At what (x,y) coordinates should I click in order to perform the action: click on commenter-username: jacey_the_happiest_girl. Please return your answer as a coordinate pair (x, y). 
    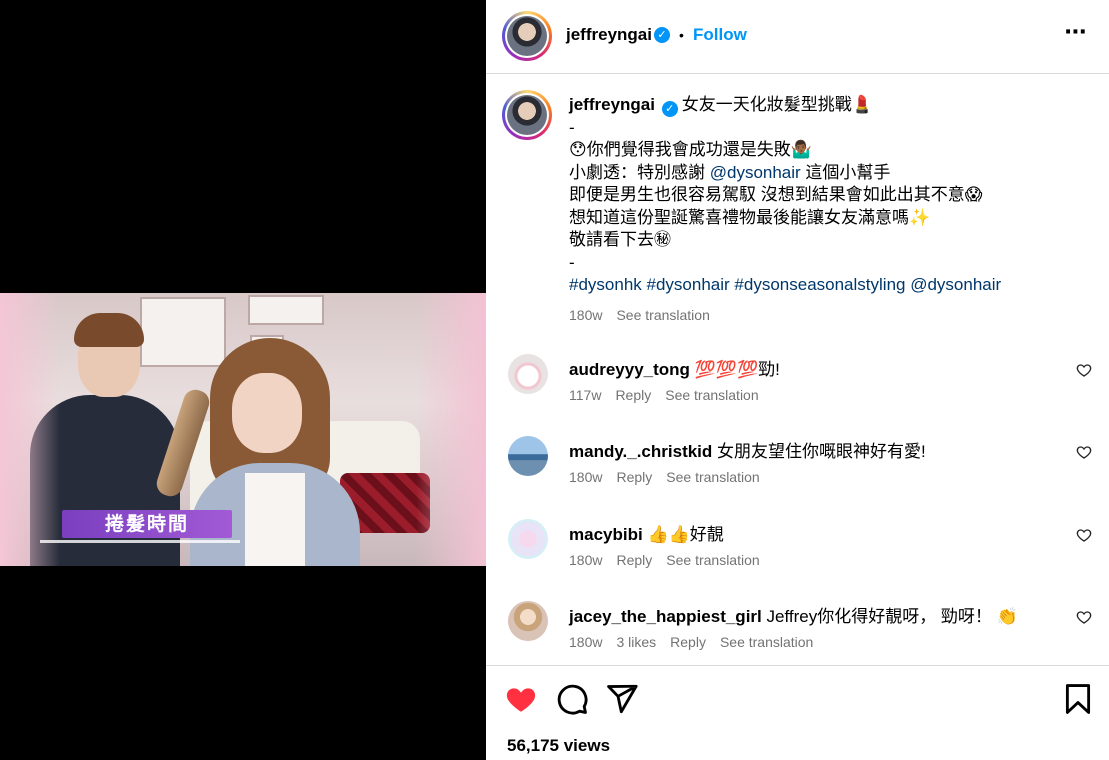
    Looking at the image, I should click on (665, 616).